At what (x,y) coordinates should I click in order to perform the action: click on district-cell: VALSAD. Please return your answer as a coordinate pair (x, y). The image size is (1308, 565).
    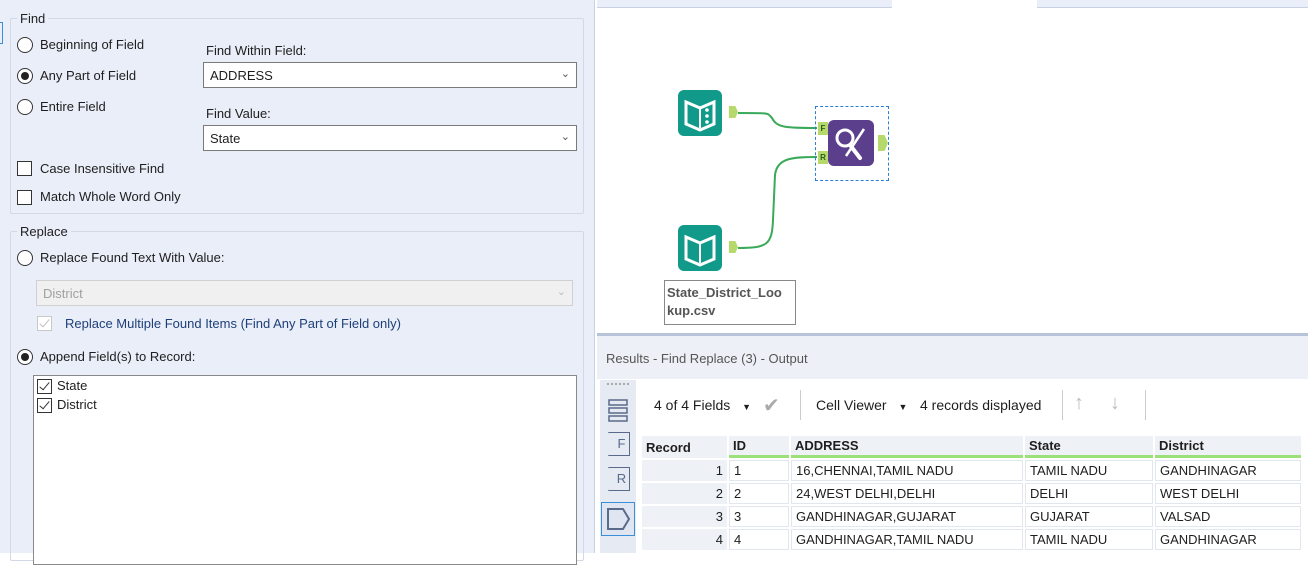
    Looking at the image, I should click on (1228, 516).